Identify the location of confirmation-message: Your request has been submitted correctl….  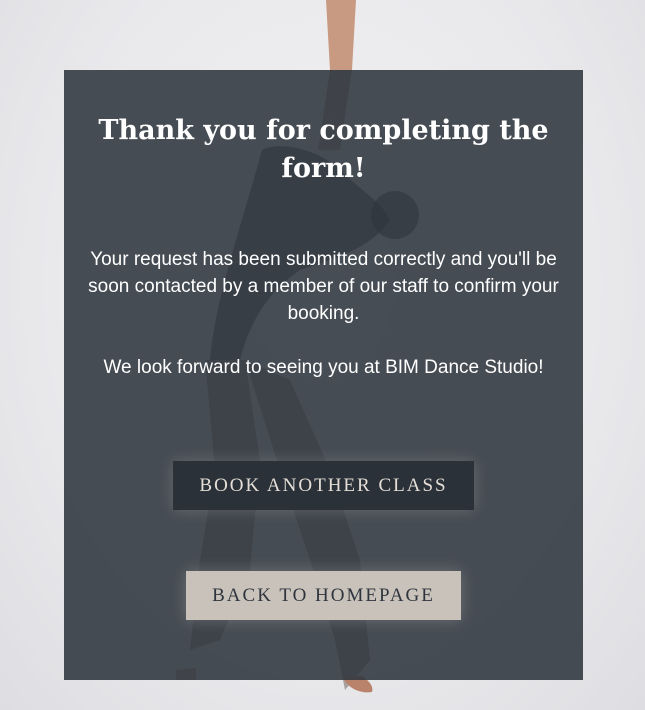
(323, 286).